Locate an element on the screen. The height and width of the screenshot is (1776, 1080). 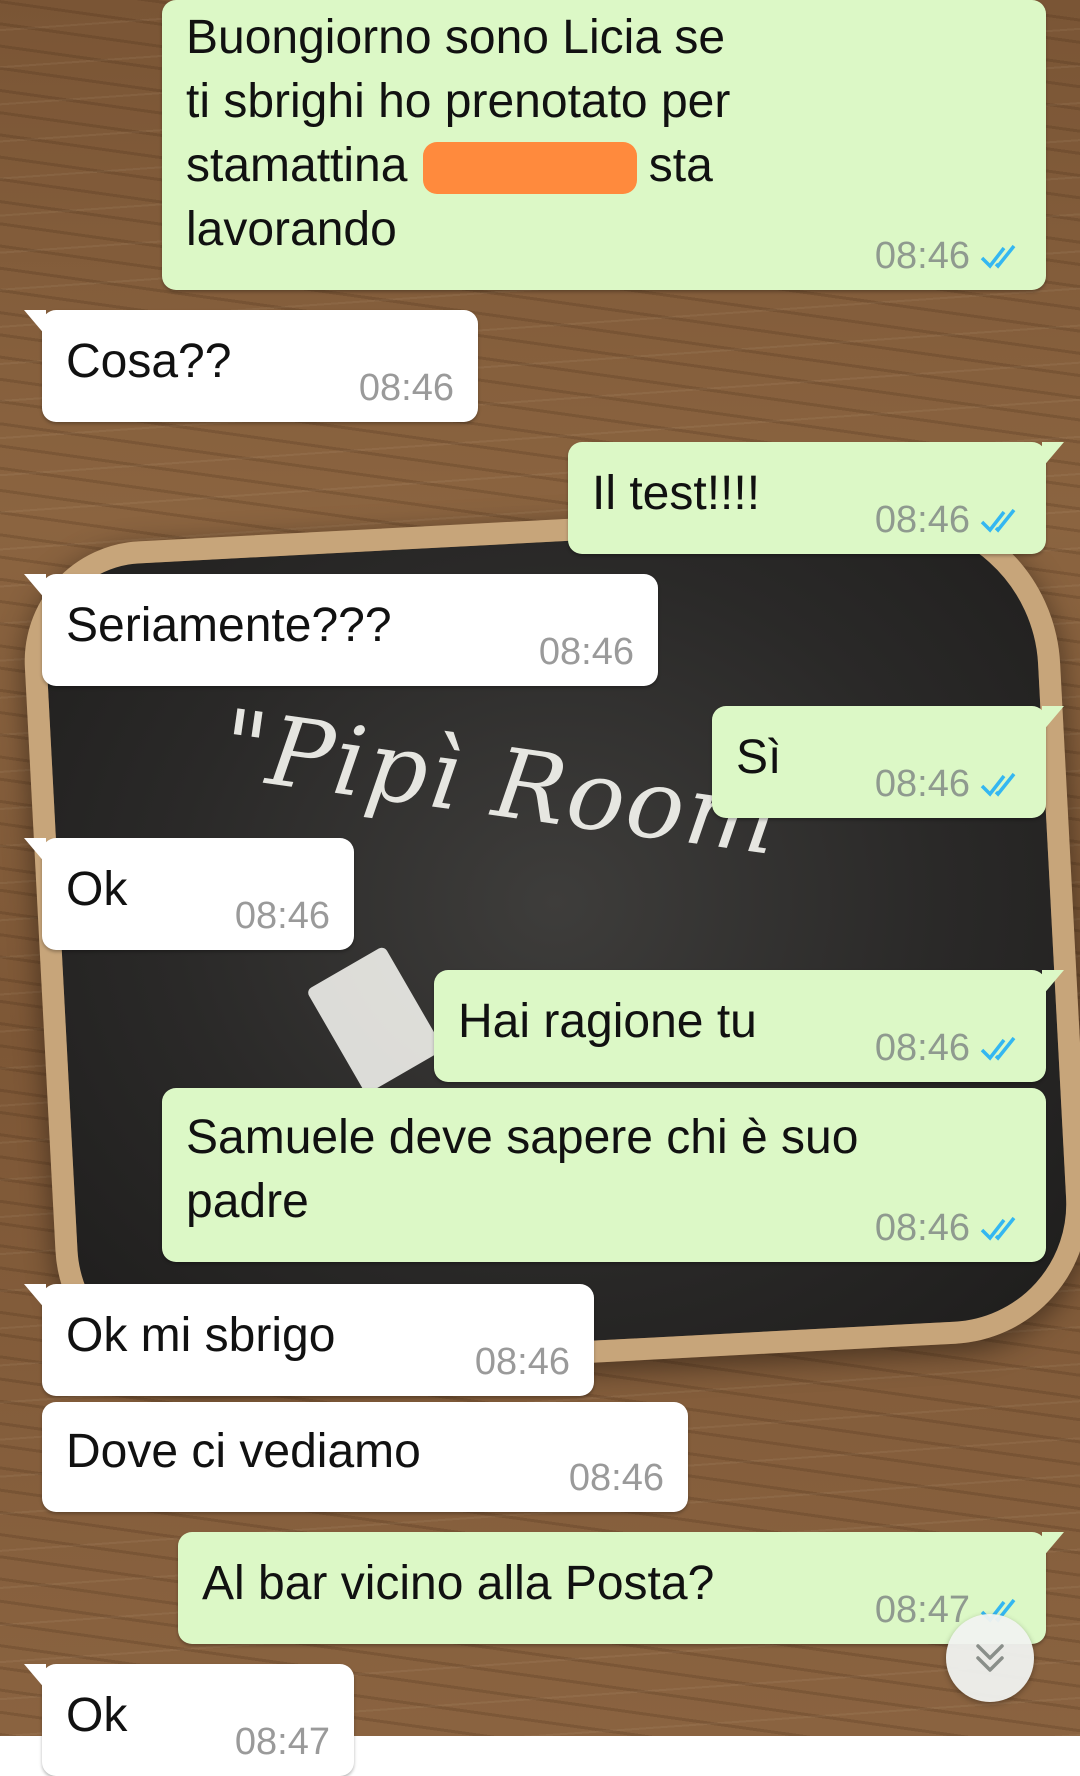
message-bubble-outgoing: Al bar vicino alla Posta? 08:47 is located at coordinates (621, 1588).